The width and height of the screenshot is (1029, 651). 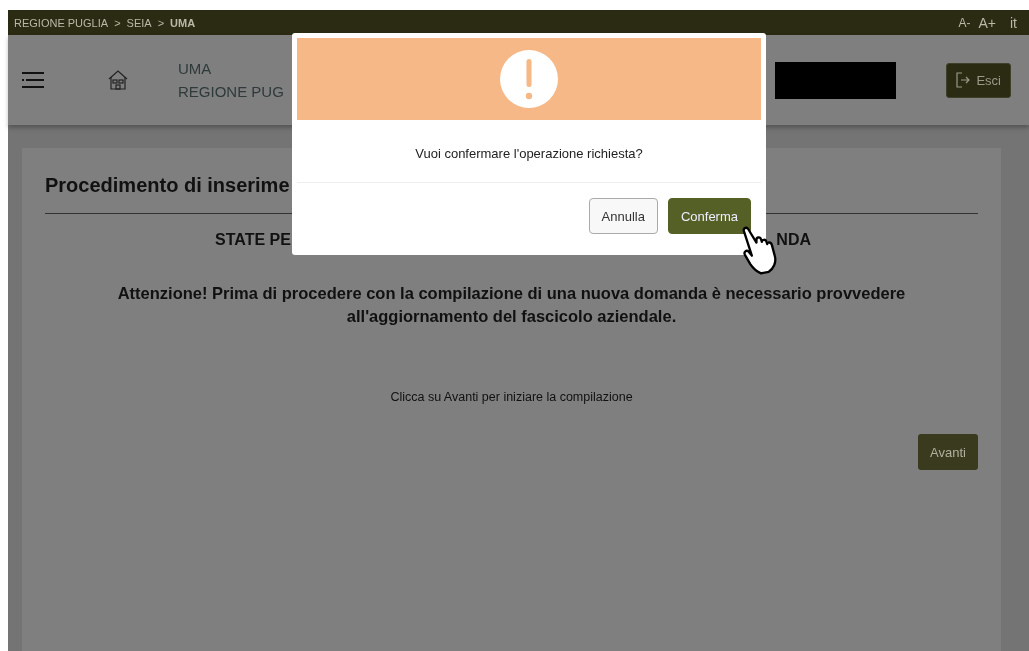 What do you see at coordinates (511, 397) in the screenshot?
I see `instruction-text: Clicca su Avanti per iniziare la compilazione` at bounding box center [511, 397].